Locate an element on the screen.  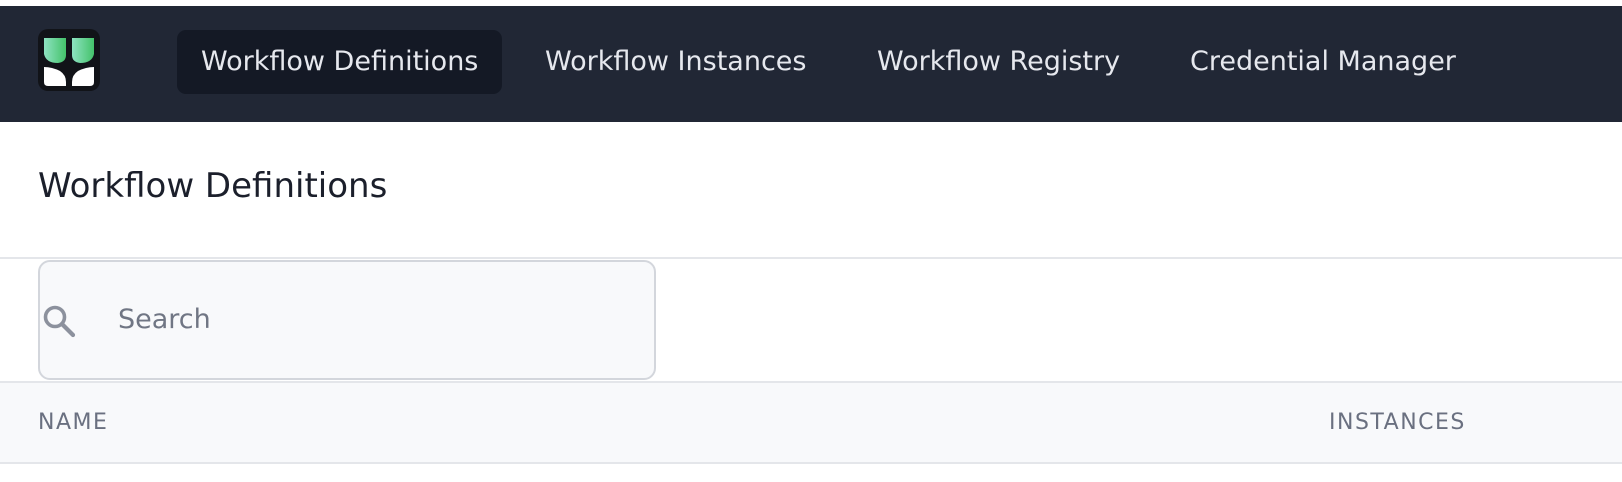
column-header-name: NAME is located at coordinates (73, 422).